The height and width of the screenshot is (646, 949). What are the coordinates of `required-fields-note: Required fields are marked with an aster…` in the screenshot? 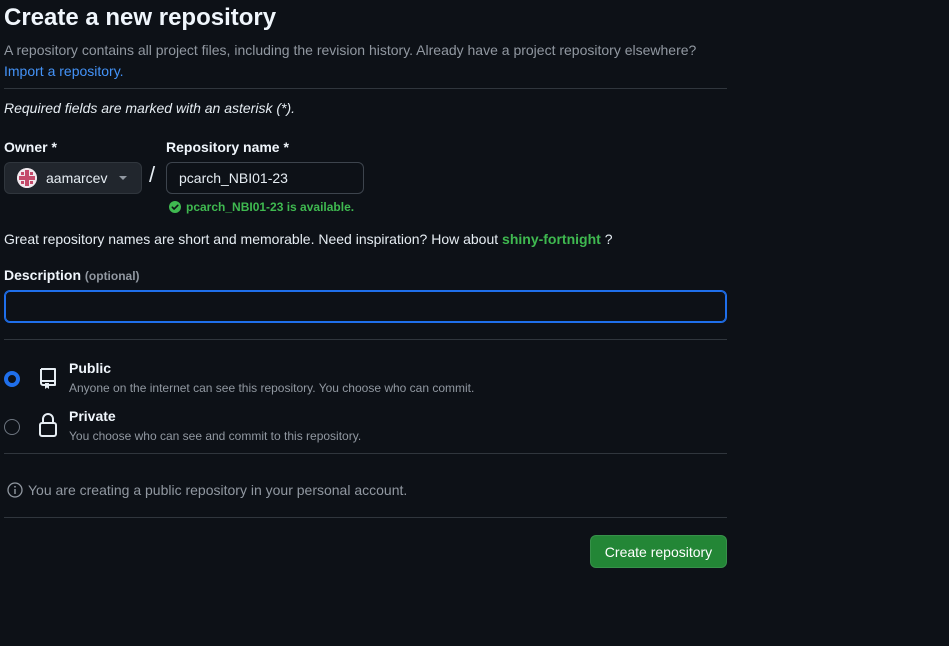 It's located at (150, 108).